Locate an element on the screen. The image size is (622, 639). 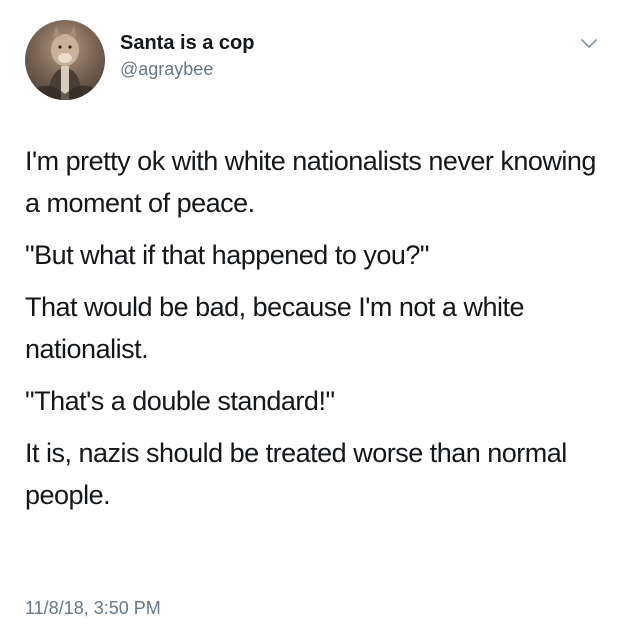
tweet-timestamp: 11/8/18, 3:50 PM is located at coordinates (93, 608).